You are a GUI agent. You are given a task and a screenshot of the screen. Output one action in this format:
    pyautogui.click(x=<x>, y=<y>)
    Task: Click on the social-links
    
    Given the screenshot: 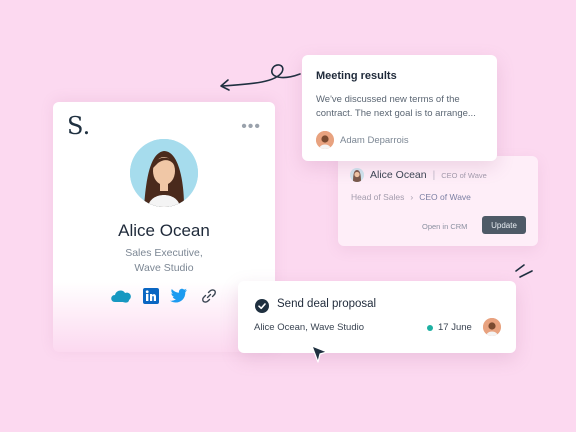 What is the action you would take?
    pyautogui.click(x=164, y=297)
    